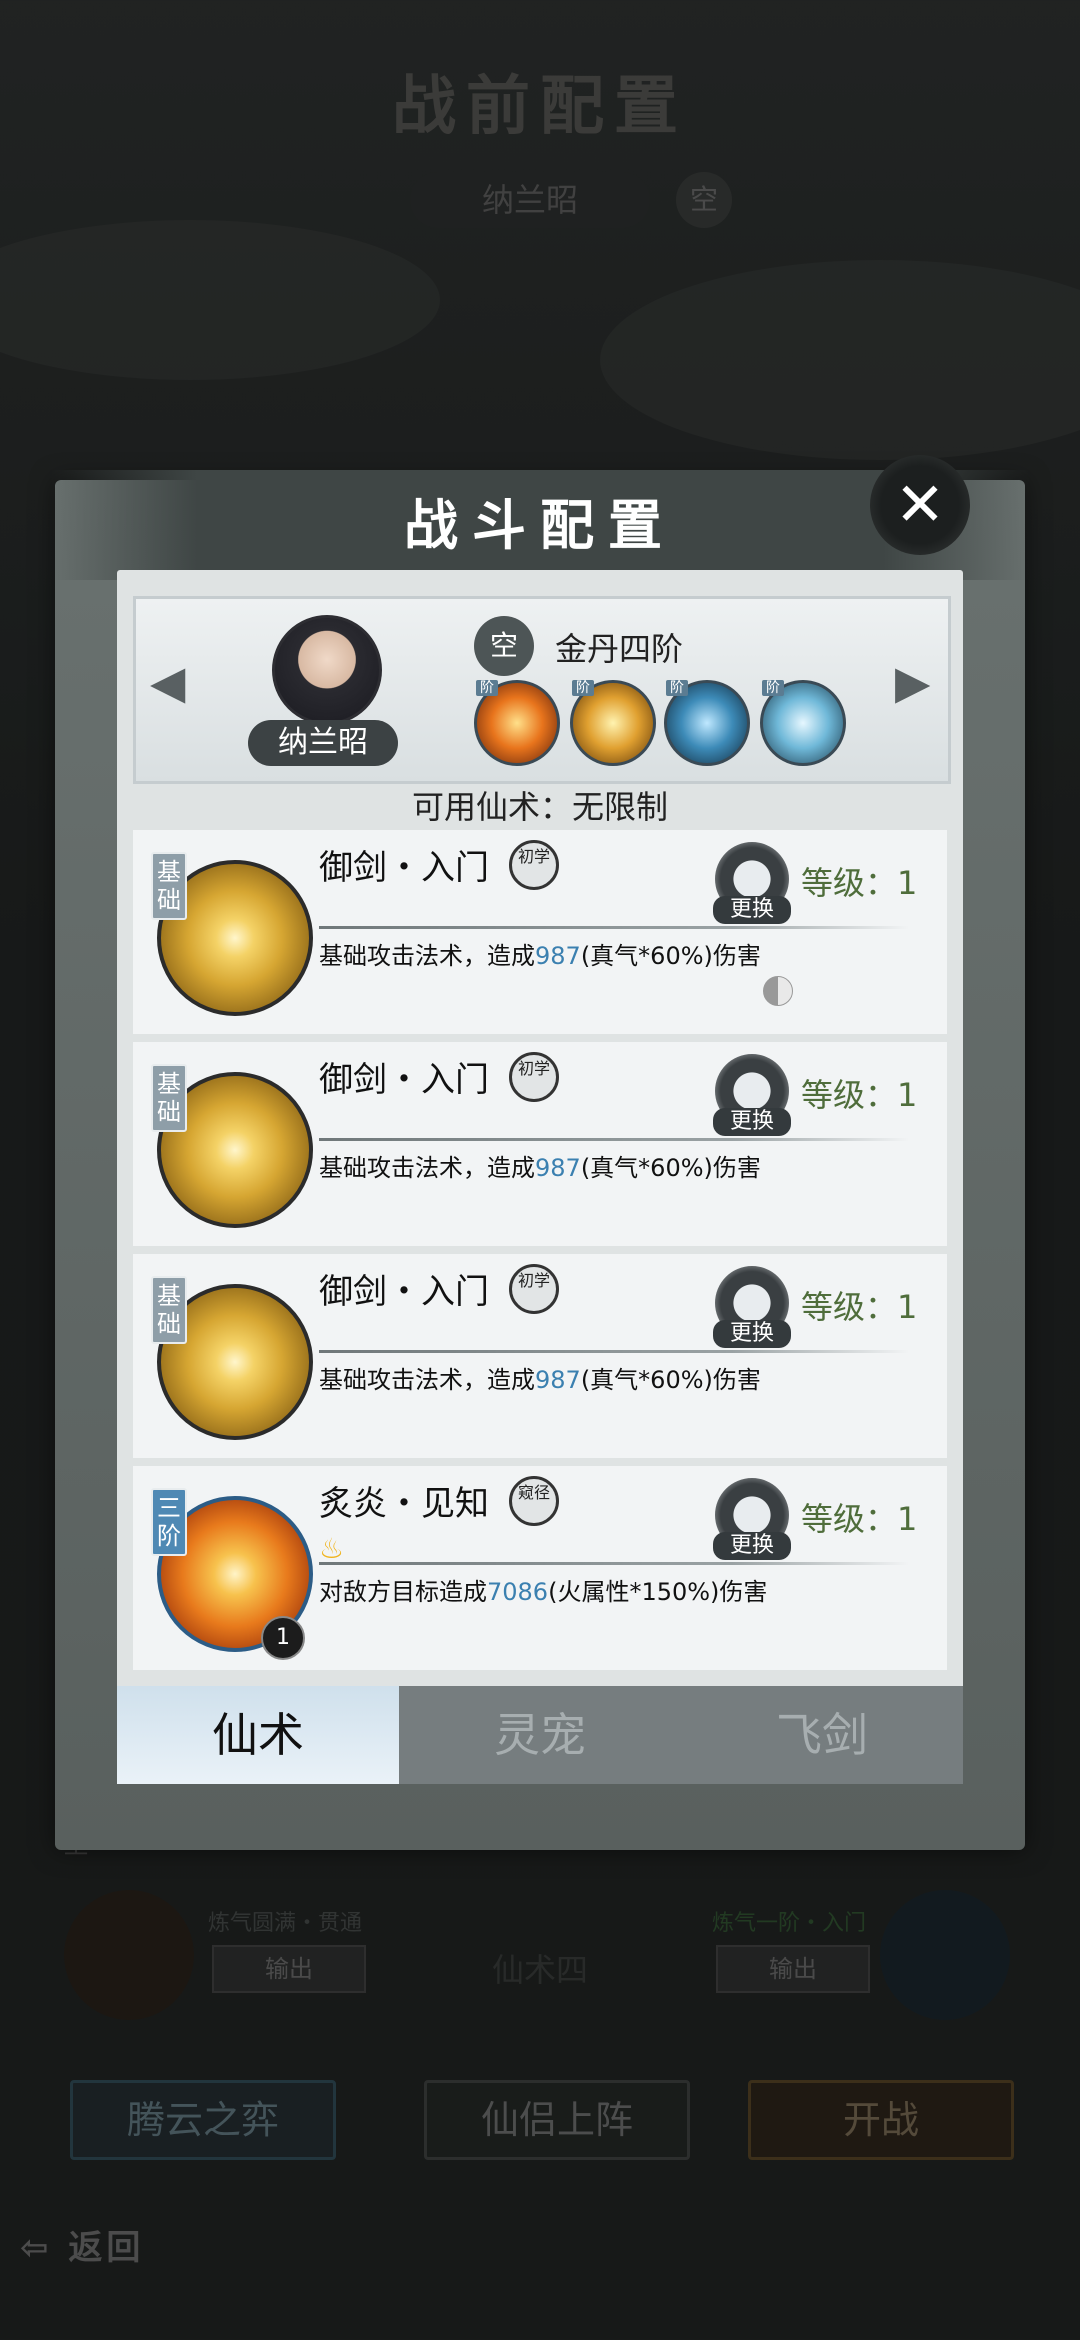 This screenshot has height=2340, width=1080. Describe the element at coordinates (539, 807) in the screenshot. I see `available-spells-label: 可用仙术：无限制` at that location.